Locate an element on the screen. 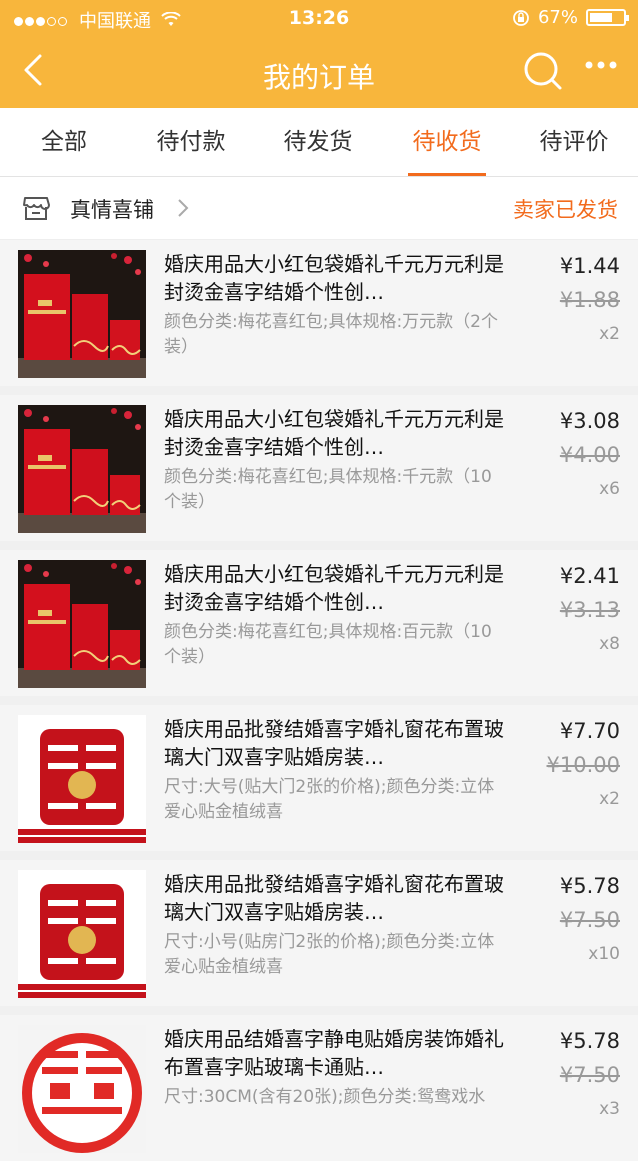 The height and width of the screenshot is (1161, 638). original-price: ¥10.00 is located at coordinates (583, 765).